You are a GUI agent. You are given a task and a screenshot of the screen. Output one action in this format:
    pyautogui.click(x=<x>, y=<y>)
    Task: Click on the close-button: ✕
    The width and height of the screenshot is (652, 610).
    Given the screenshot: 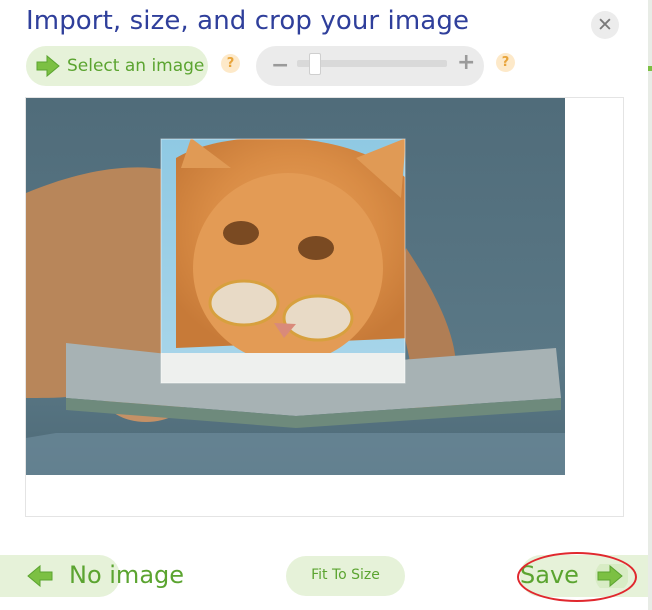 What is the action you would take?
    pyautogui.click(x=605, y=25)
    